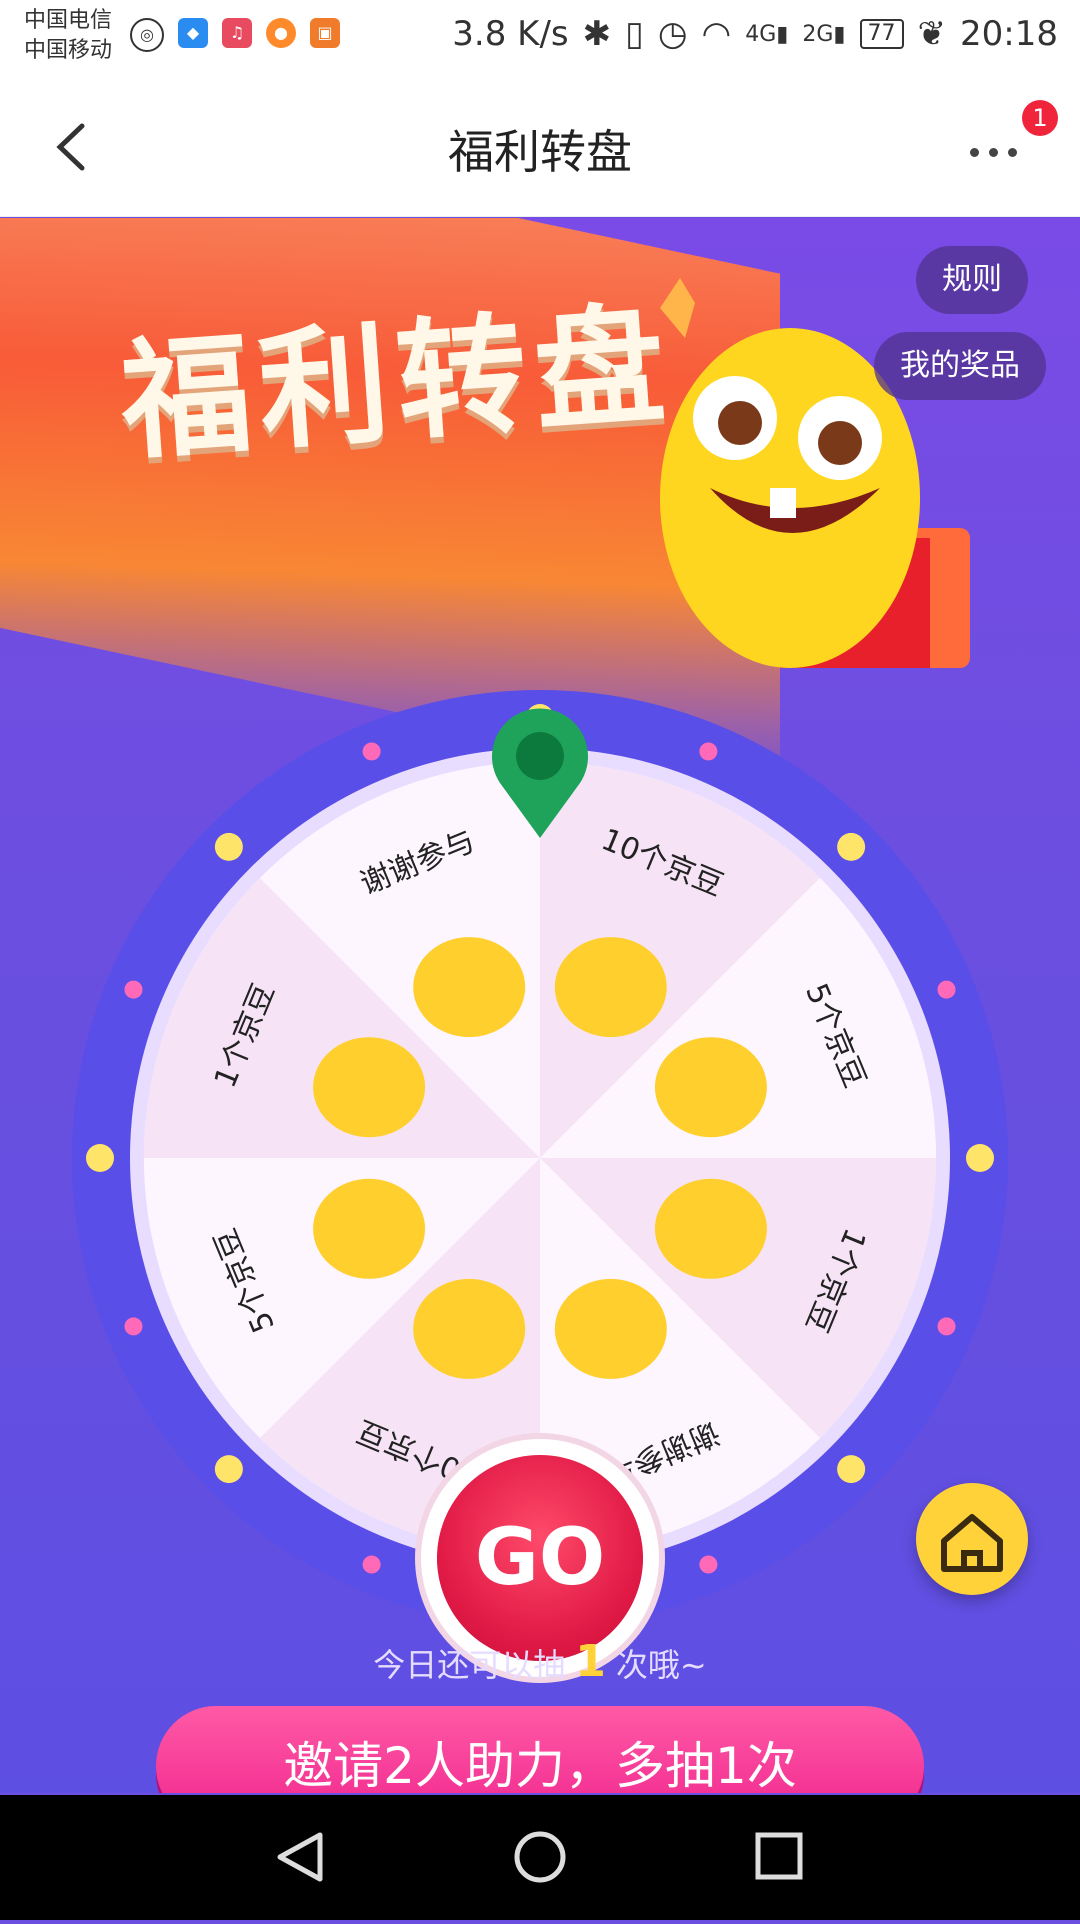 The height and width of the screenshot is (1924, 1080). I want to click on pig-app-icon: ▣, so click(325, 33).